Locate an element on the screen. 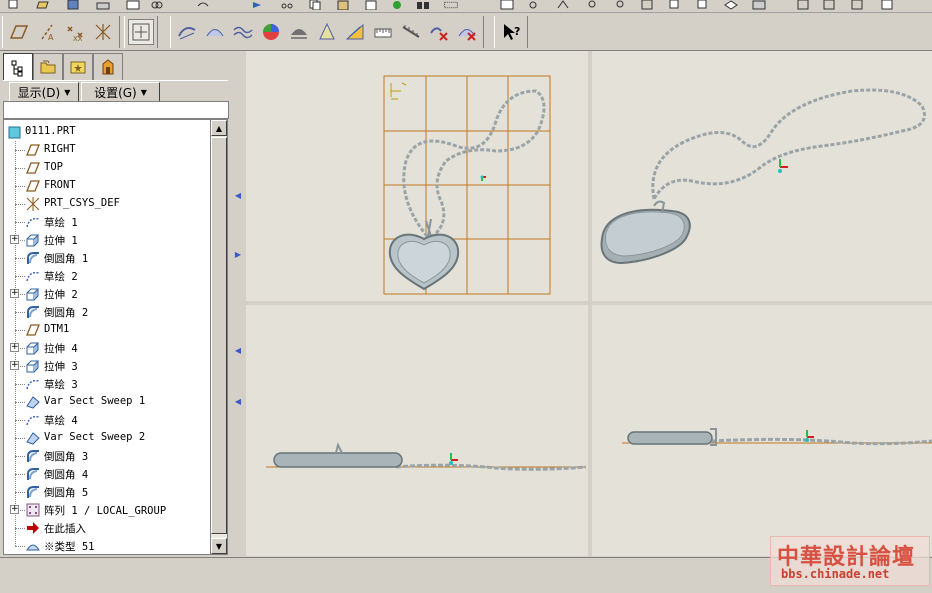 This screenshot has width=932, height=593. tree-item: + 拉伸 3 is located at coordinates (107, 366).